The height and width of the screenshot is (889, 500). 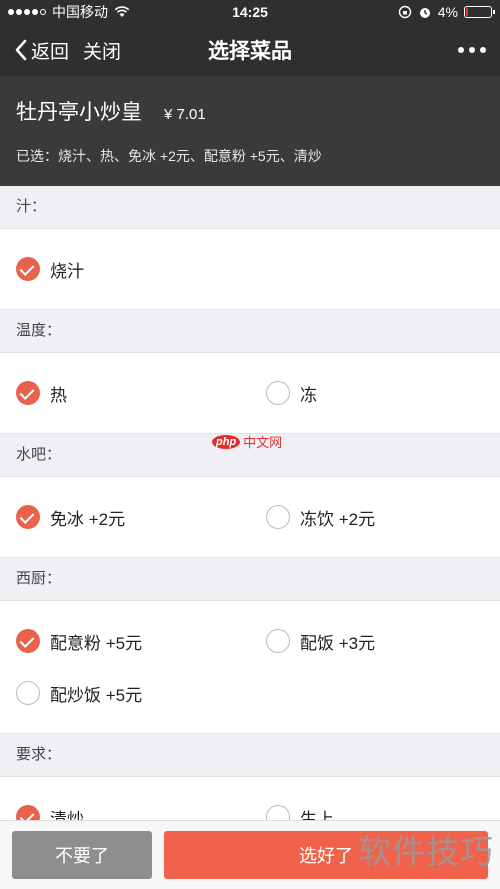 I want to click on page-title: 选择菜品, so click(x=250, y=51).